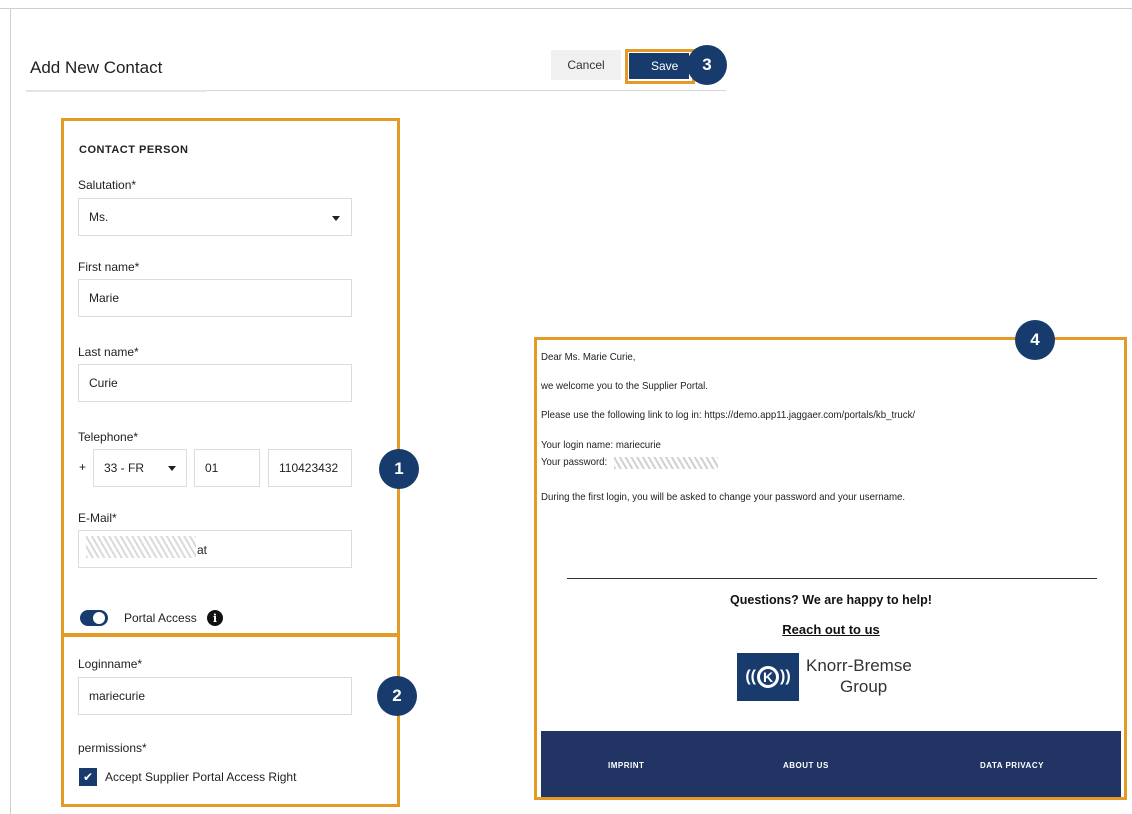 Image resolution: width=1132 pixels, height=814 pixels. I want to click on last-name-value: Curie, so click(103, 383).